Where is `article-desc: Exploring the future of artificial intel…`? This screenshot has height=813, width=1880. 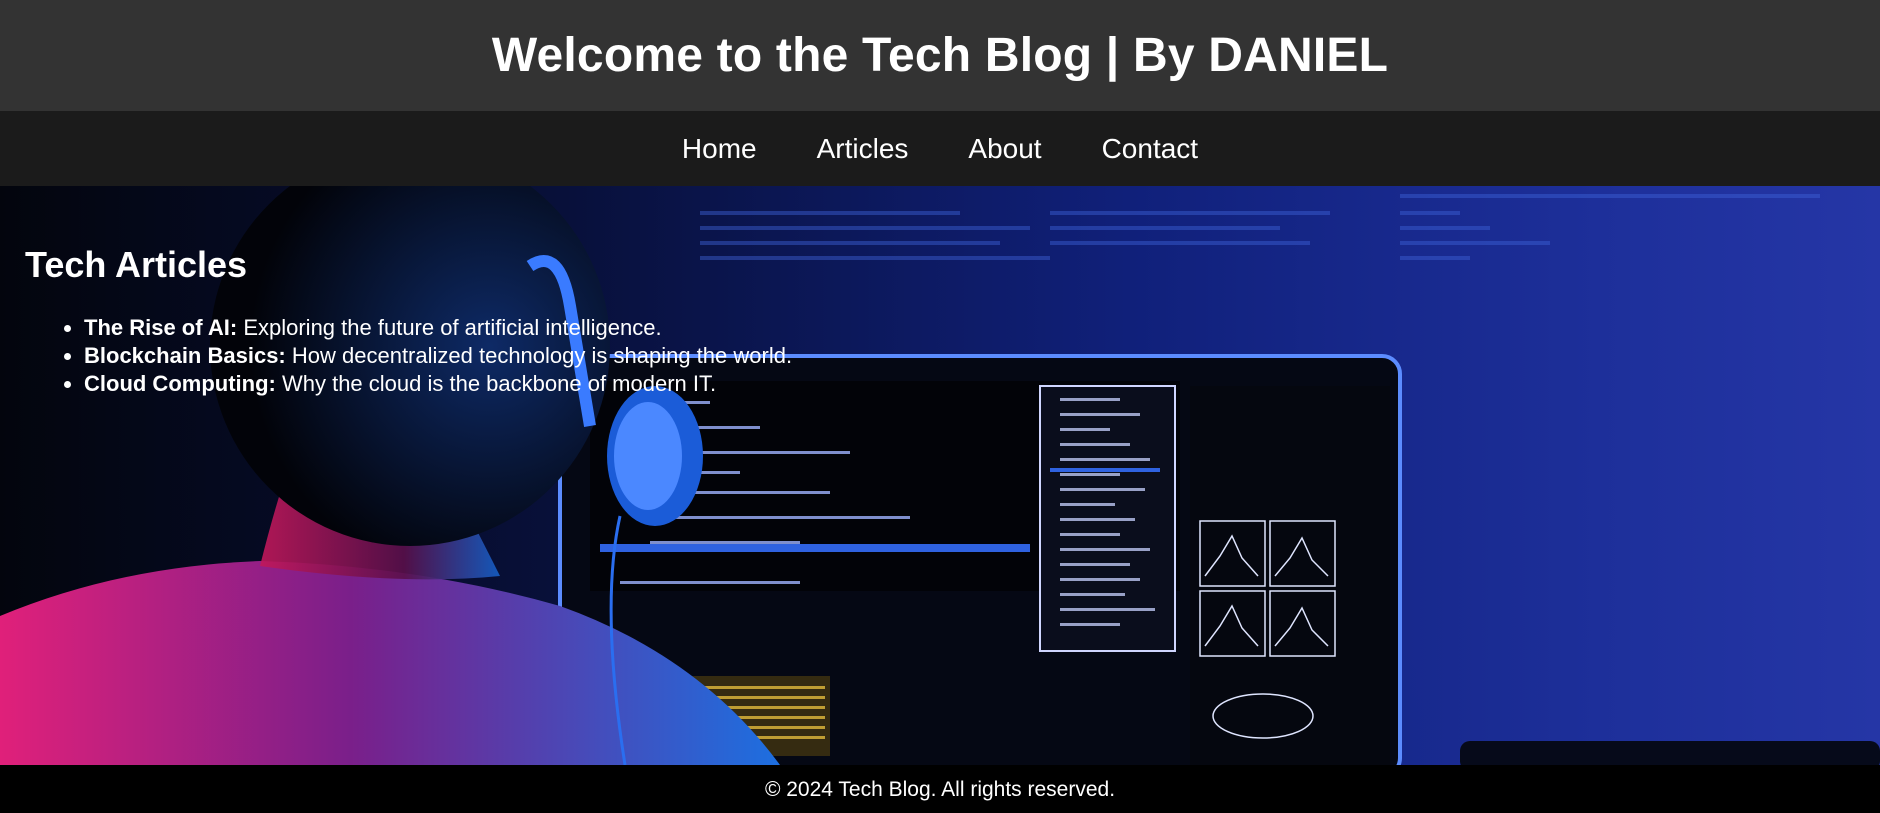
article-desc: Exploring the future of artificial intel… is located at coordinates (452, 327).